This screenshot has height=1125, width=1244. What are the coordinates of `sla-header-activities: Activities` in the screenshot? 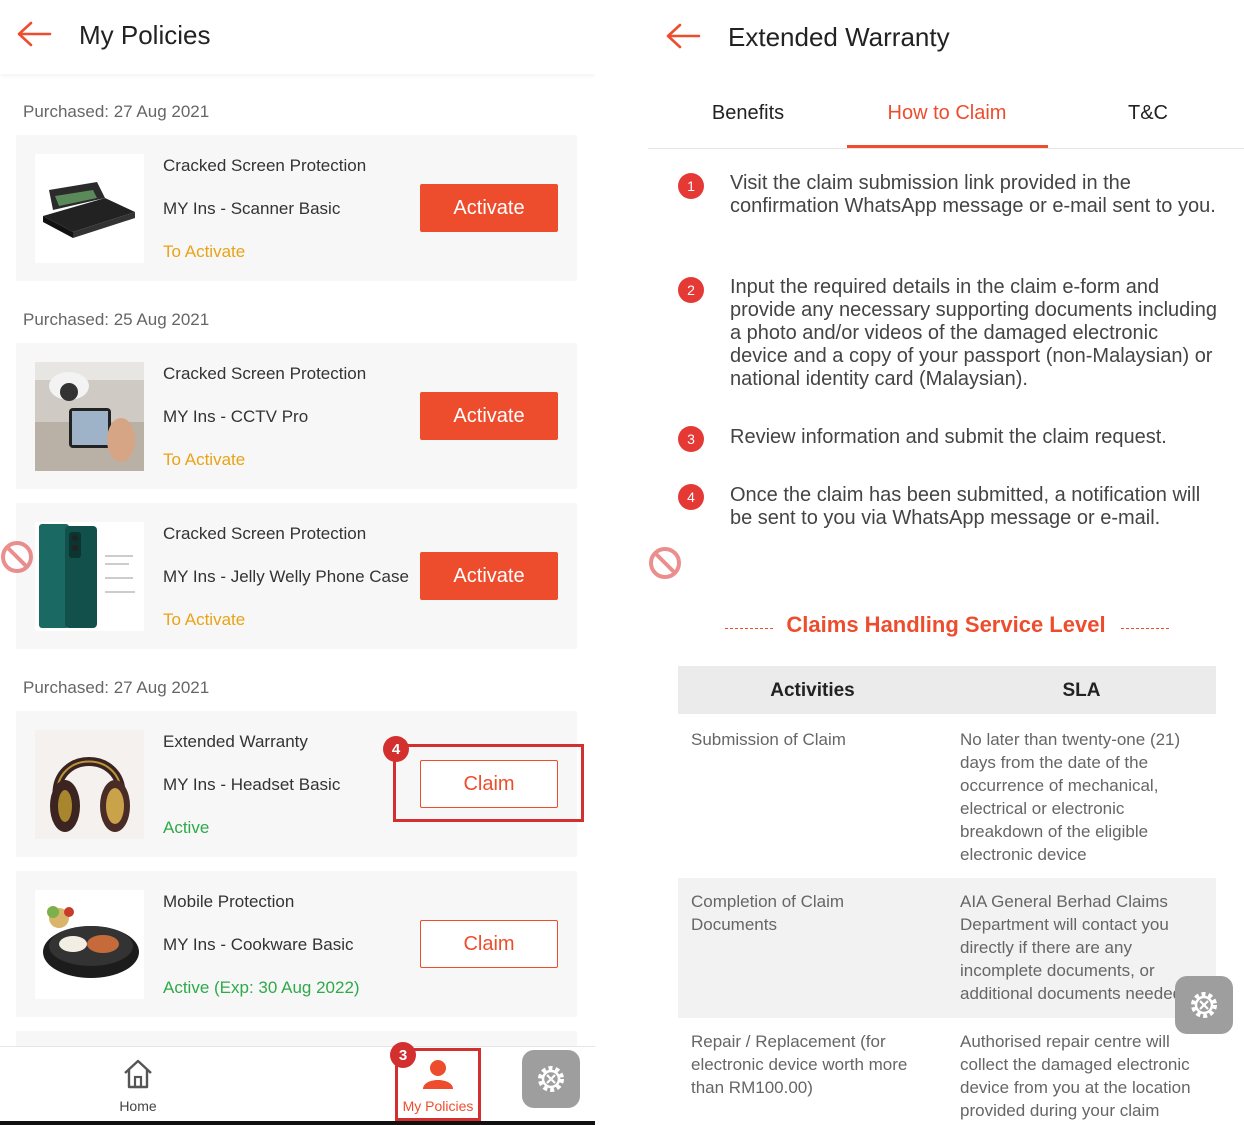 It's located at (812, 690).